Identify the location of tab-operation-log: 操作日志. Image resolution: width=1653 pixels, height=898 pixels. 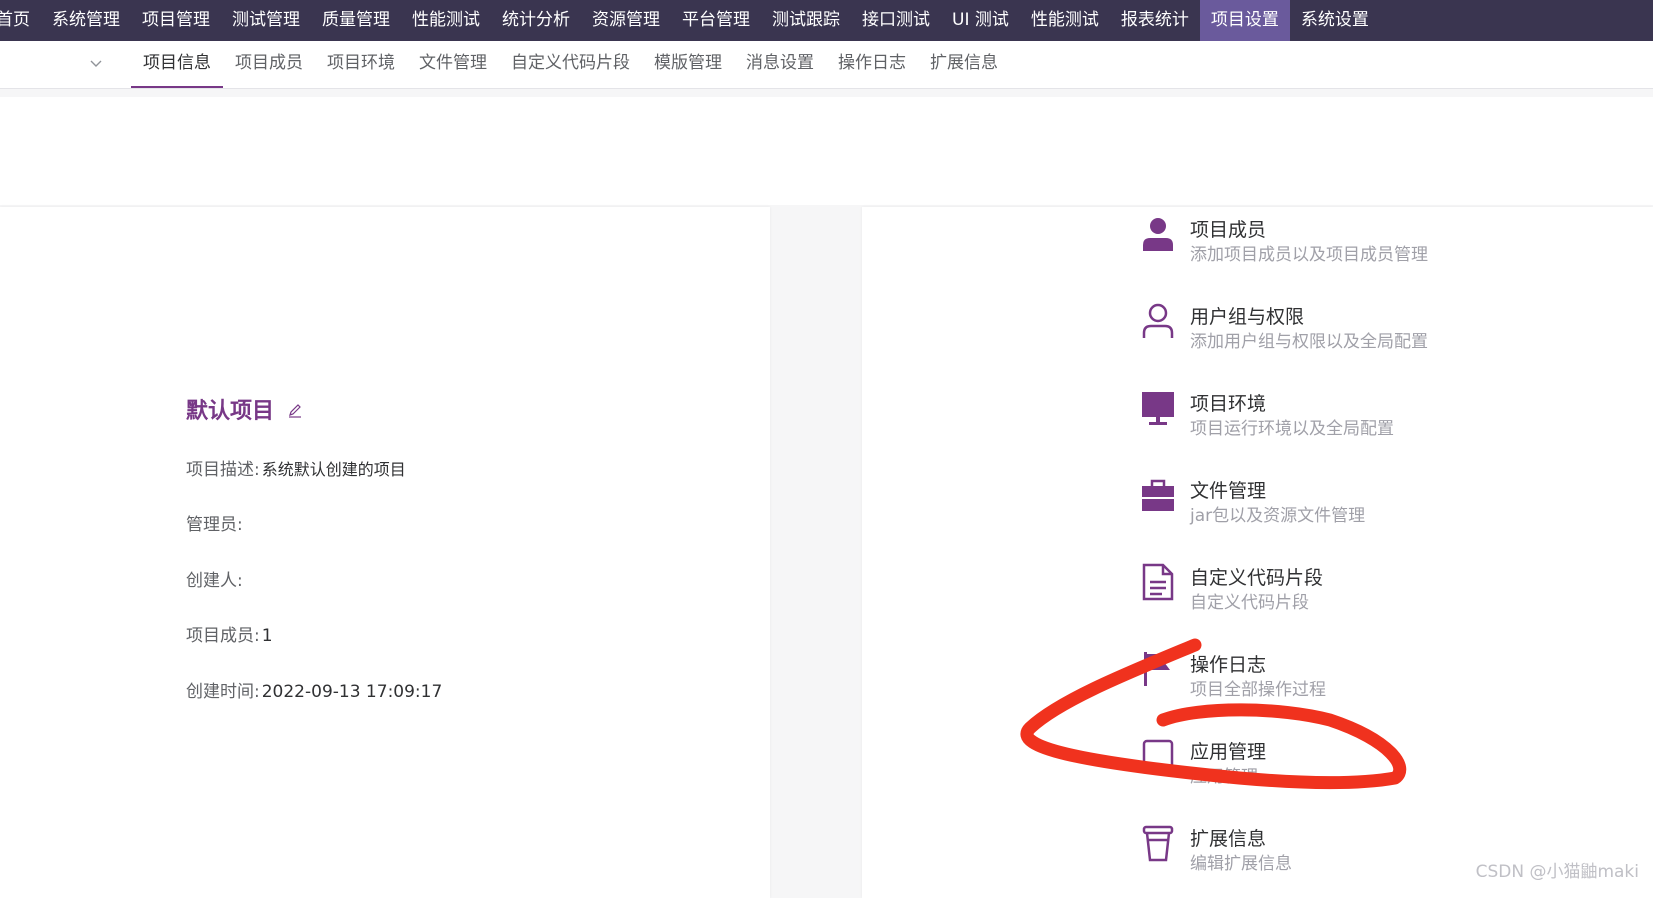
(872, 64).